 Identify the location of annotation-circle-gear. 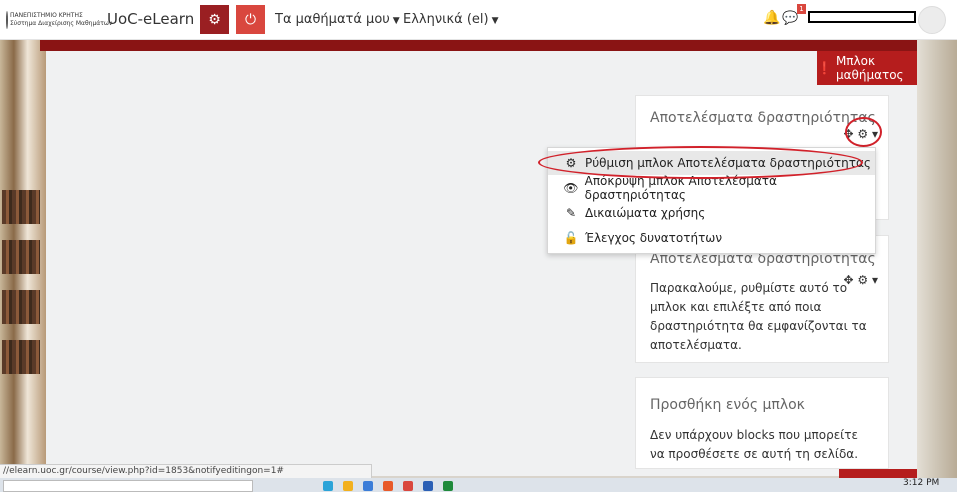
(863, 132).